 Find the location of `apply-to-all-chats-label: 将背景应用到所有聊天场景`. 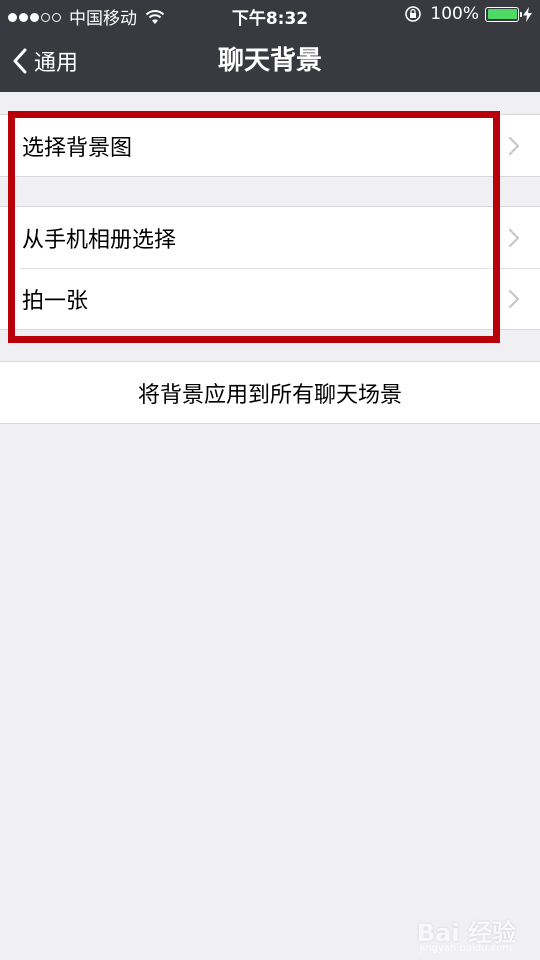

apply-to-all-chats-label: 将背景应用到所有聊天场景 is located at coordinates (269, 395).